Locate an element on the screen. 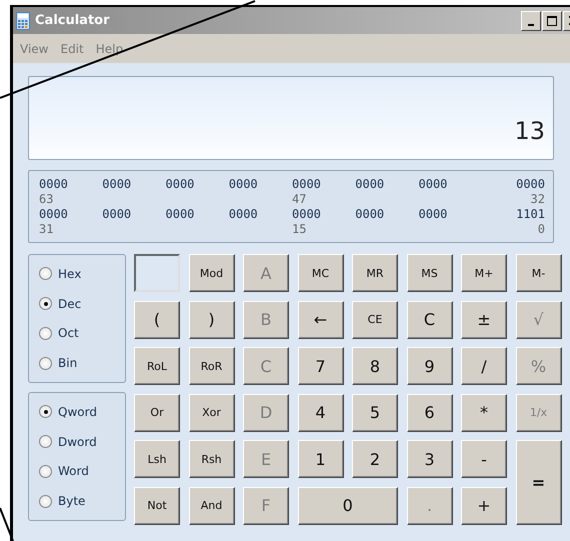  calculator-key: 9 is located at coordinates (429, 366).